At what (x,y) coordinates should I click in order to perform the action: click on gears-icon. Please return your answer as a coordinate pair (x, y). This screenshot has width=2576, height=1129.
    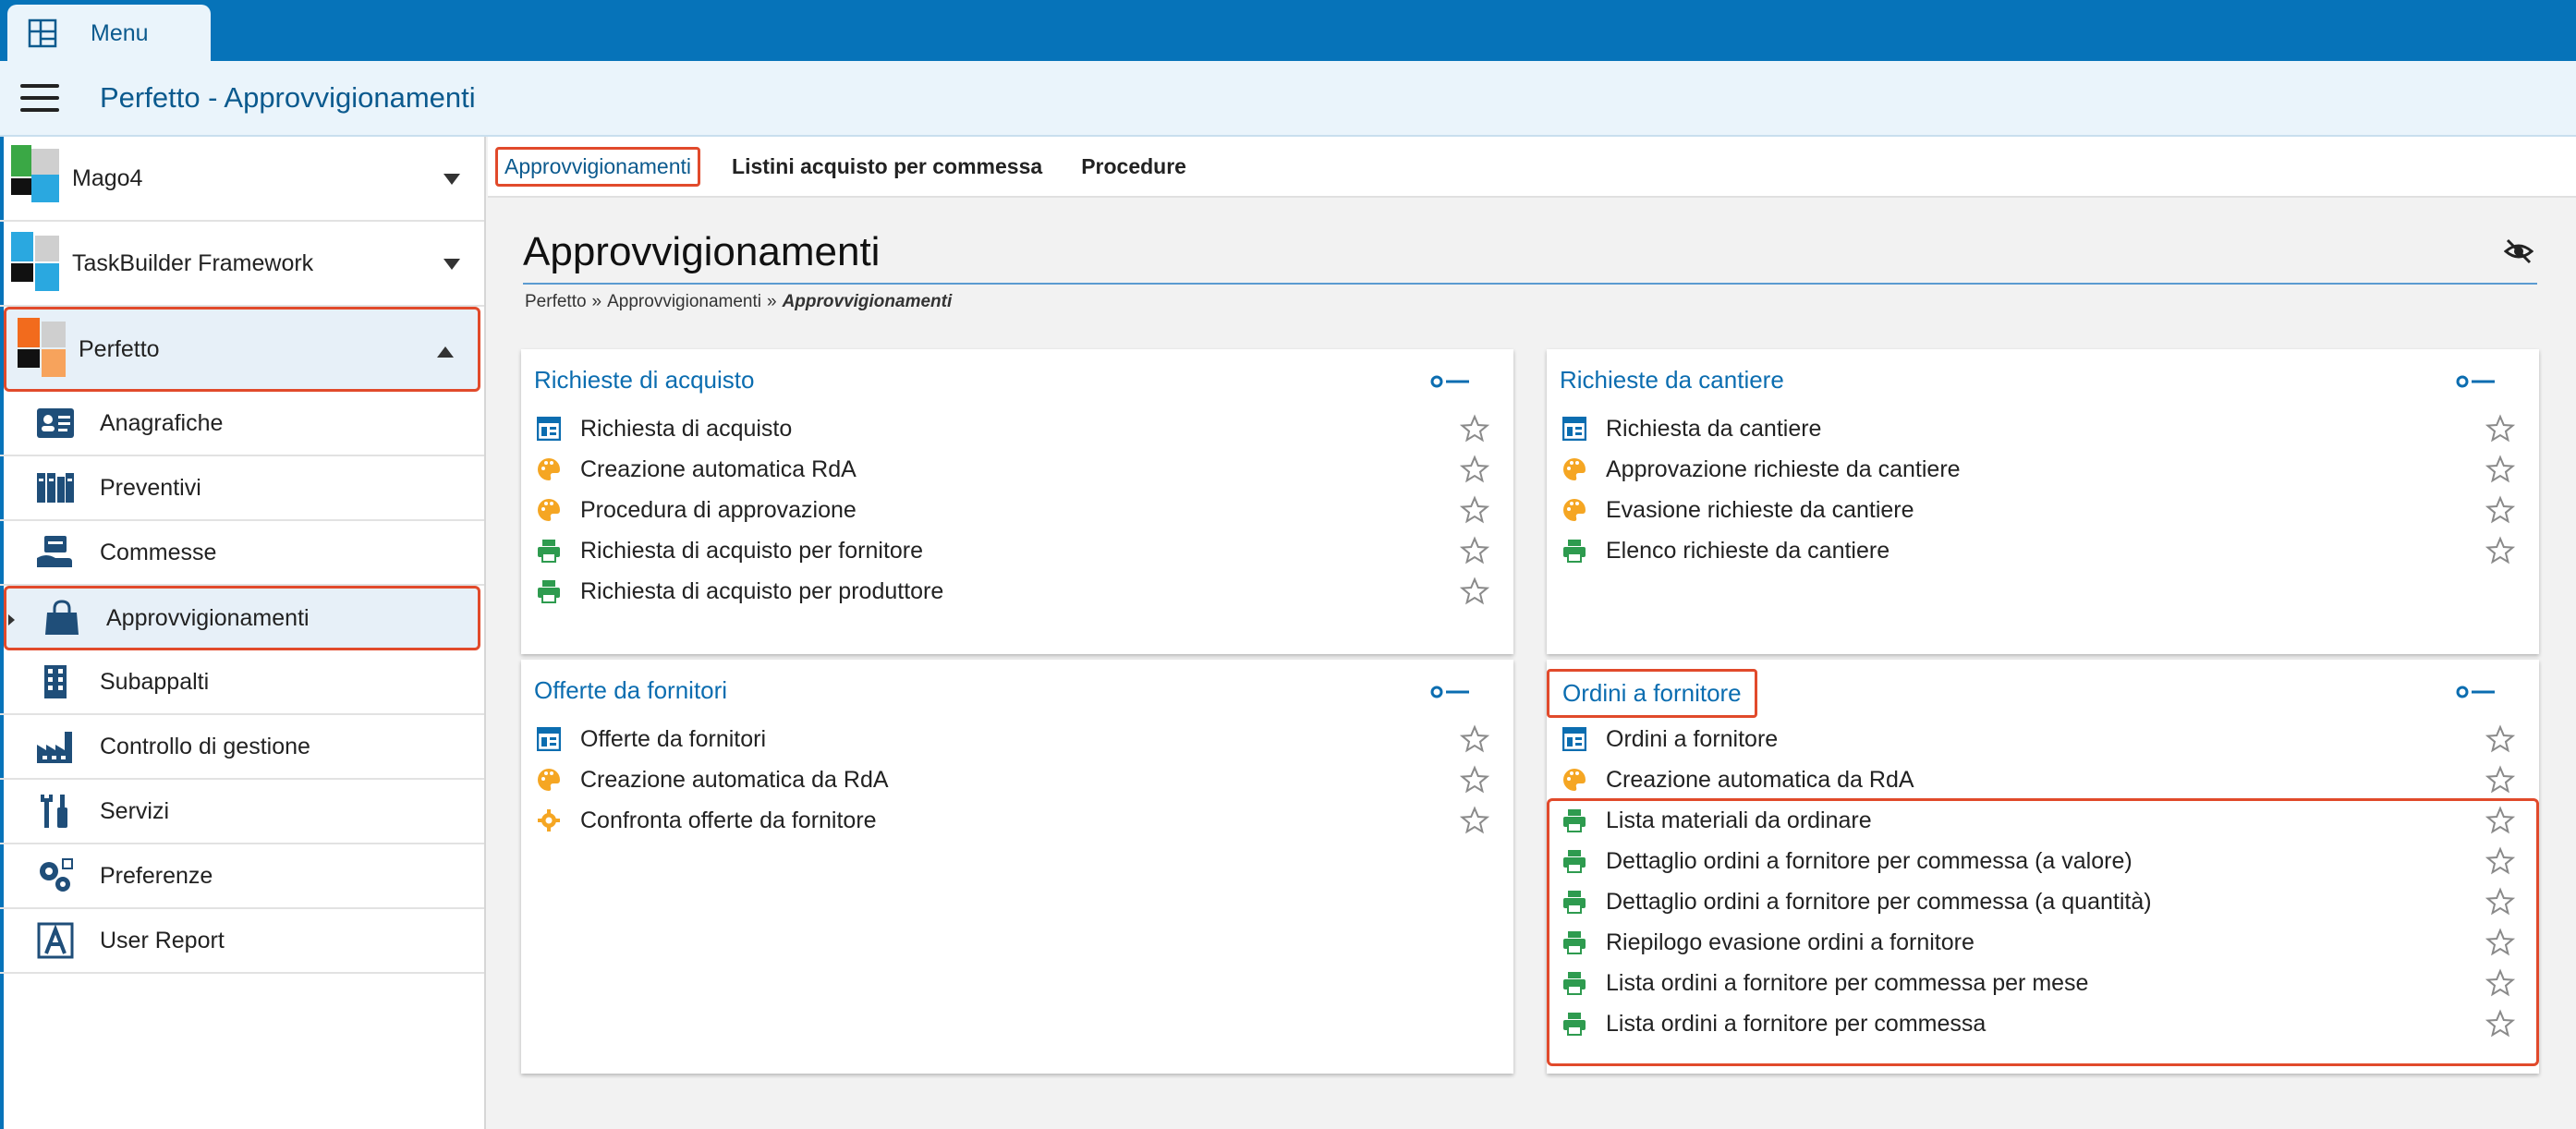
    Looking at the image, I should click on (55, 876).